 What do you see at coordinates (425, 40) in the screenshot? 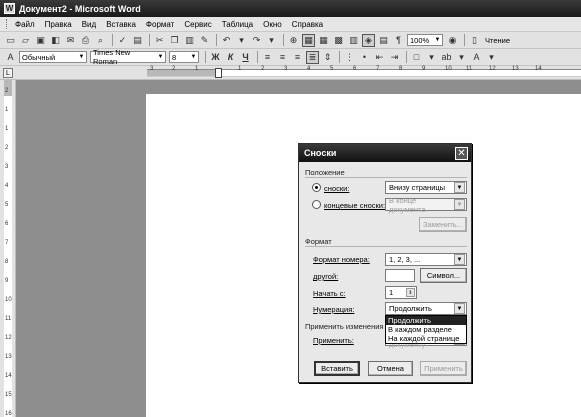
I see `zoom-combo: 100% ▼` at bounding box center [425, 40].